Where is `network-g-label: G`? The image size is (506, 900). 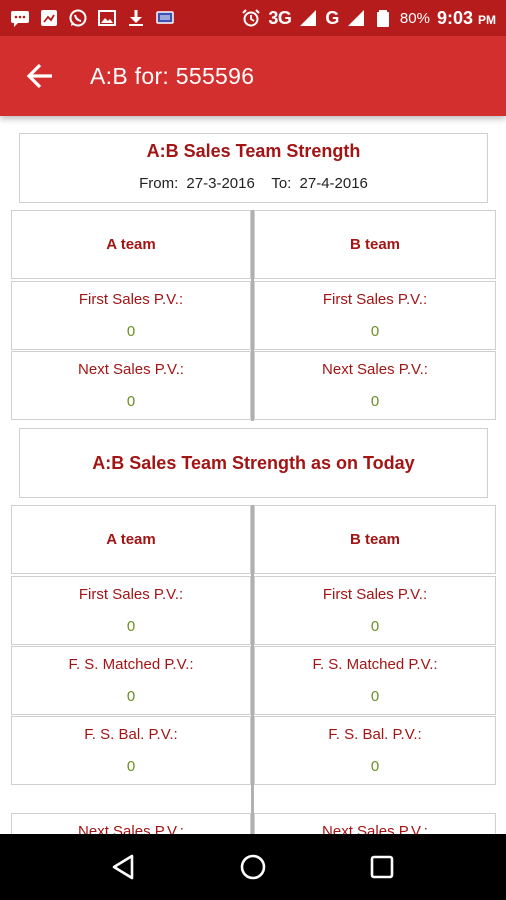 network-g-label: G is located at coordinates (332, 17).